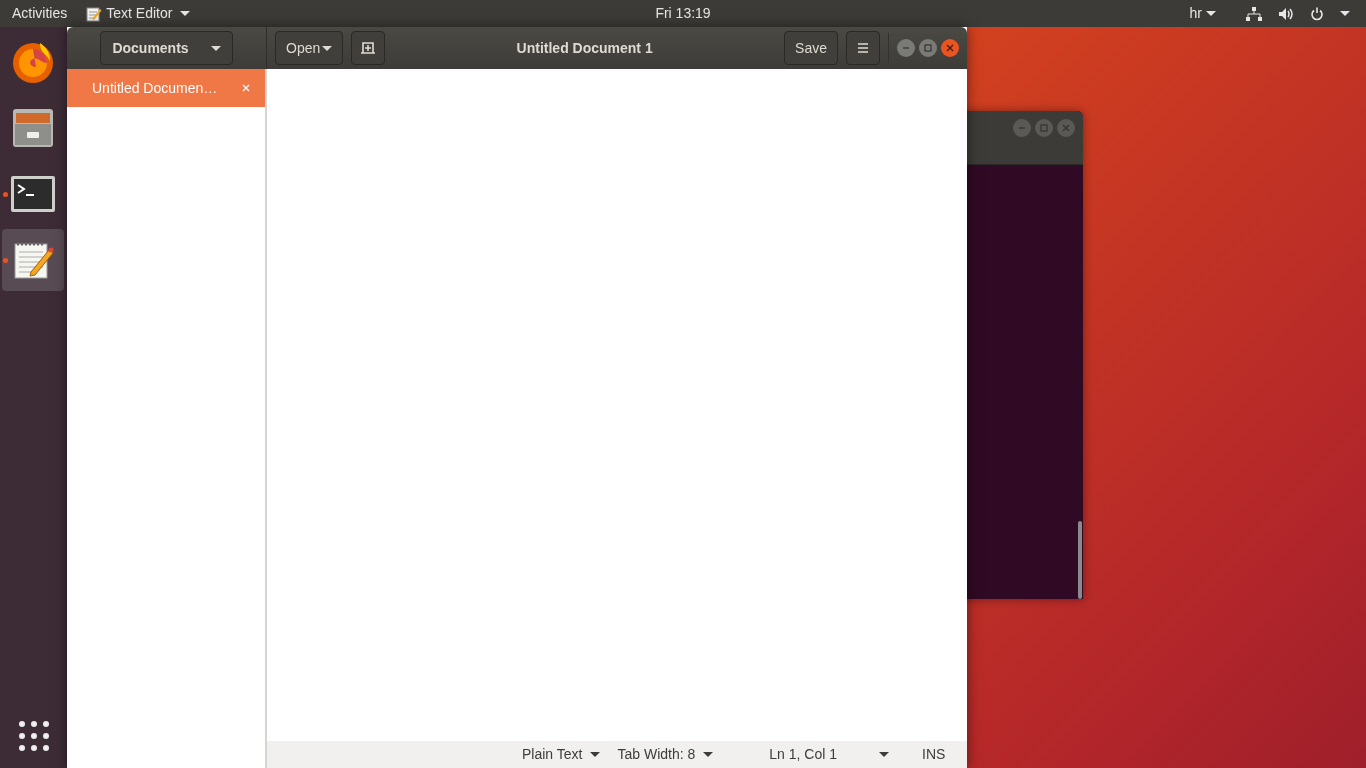  I want to click on clock: Fri 13:19, so click(683, 13).